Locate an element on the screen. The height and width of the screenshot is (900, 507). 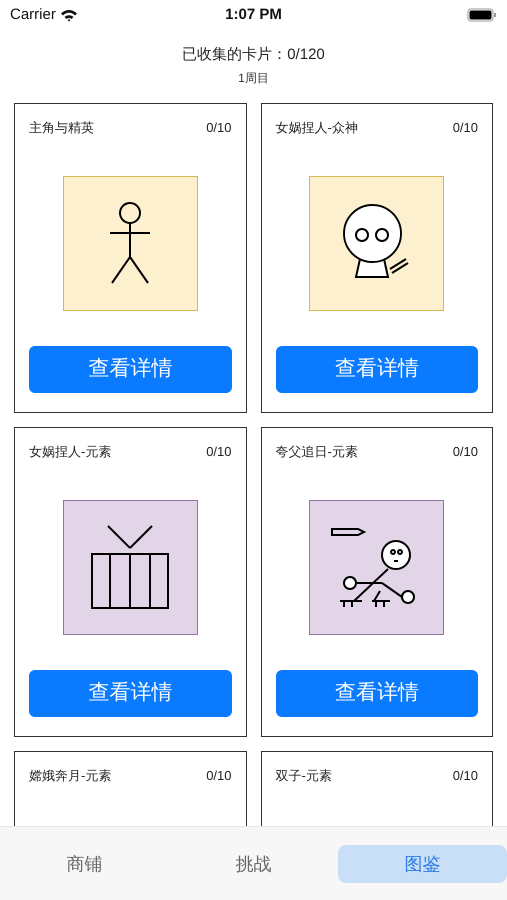
stick-figure-icon is located at coordinates (130, 243).